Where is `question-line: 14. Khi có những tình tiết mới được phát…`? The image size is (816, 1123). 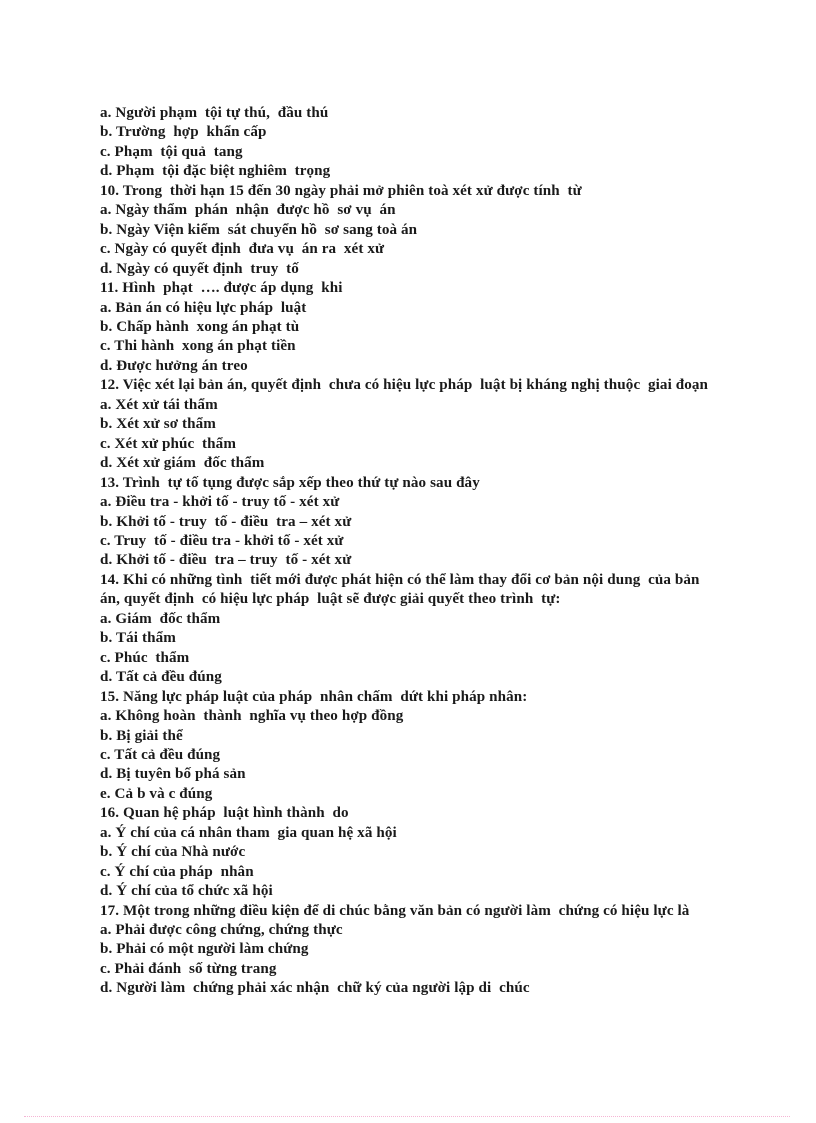 question-line: 14. Khi có những tình tiết mới được phát… is located at coordinates (400, 579).